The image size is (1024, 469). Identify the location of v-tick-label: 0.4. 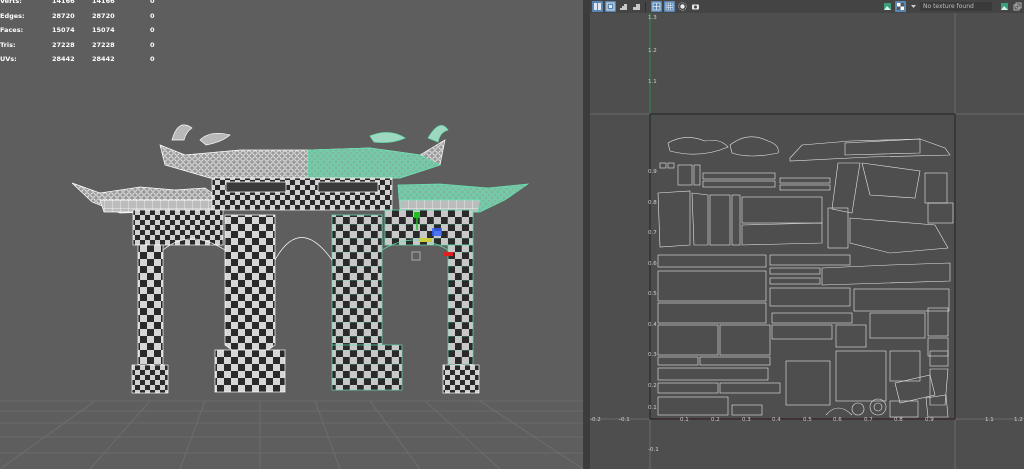
(652, 325).